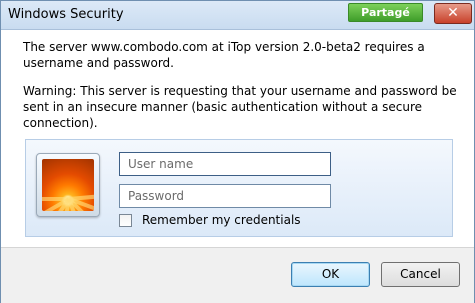  What do you see at coordinates (225, 196) in the screenshot?
I see `password-input` at bounding box center [225, 196].